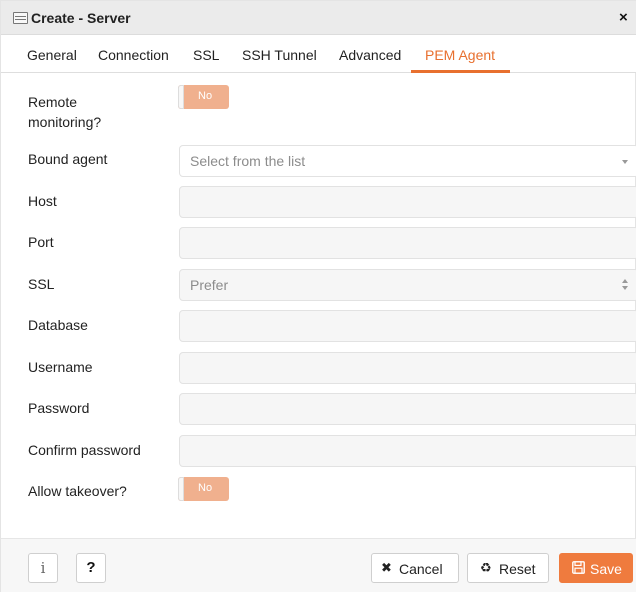  What do you see at coordinates (407, 451) in the screenshot?
I see `confirm-password-input` at bounding box center [407, 451].